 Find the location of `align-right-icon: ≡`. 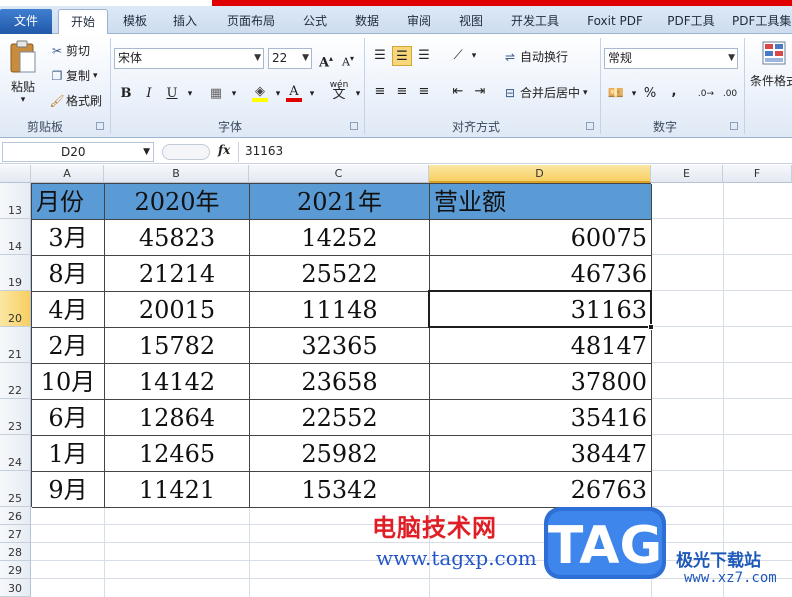

align-right-icon: ≡ is located at coordinates (424, 92).